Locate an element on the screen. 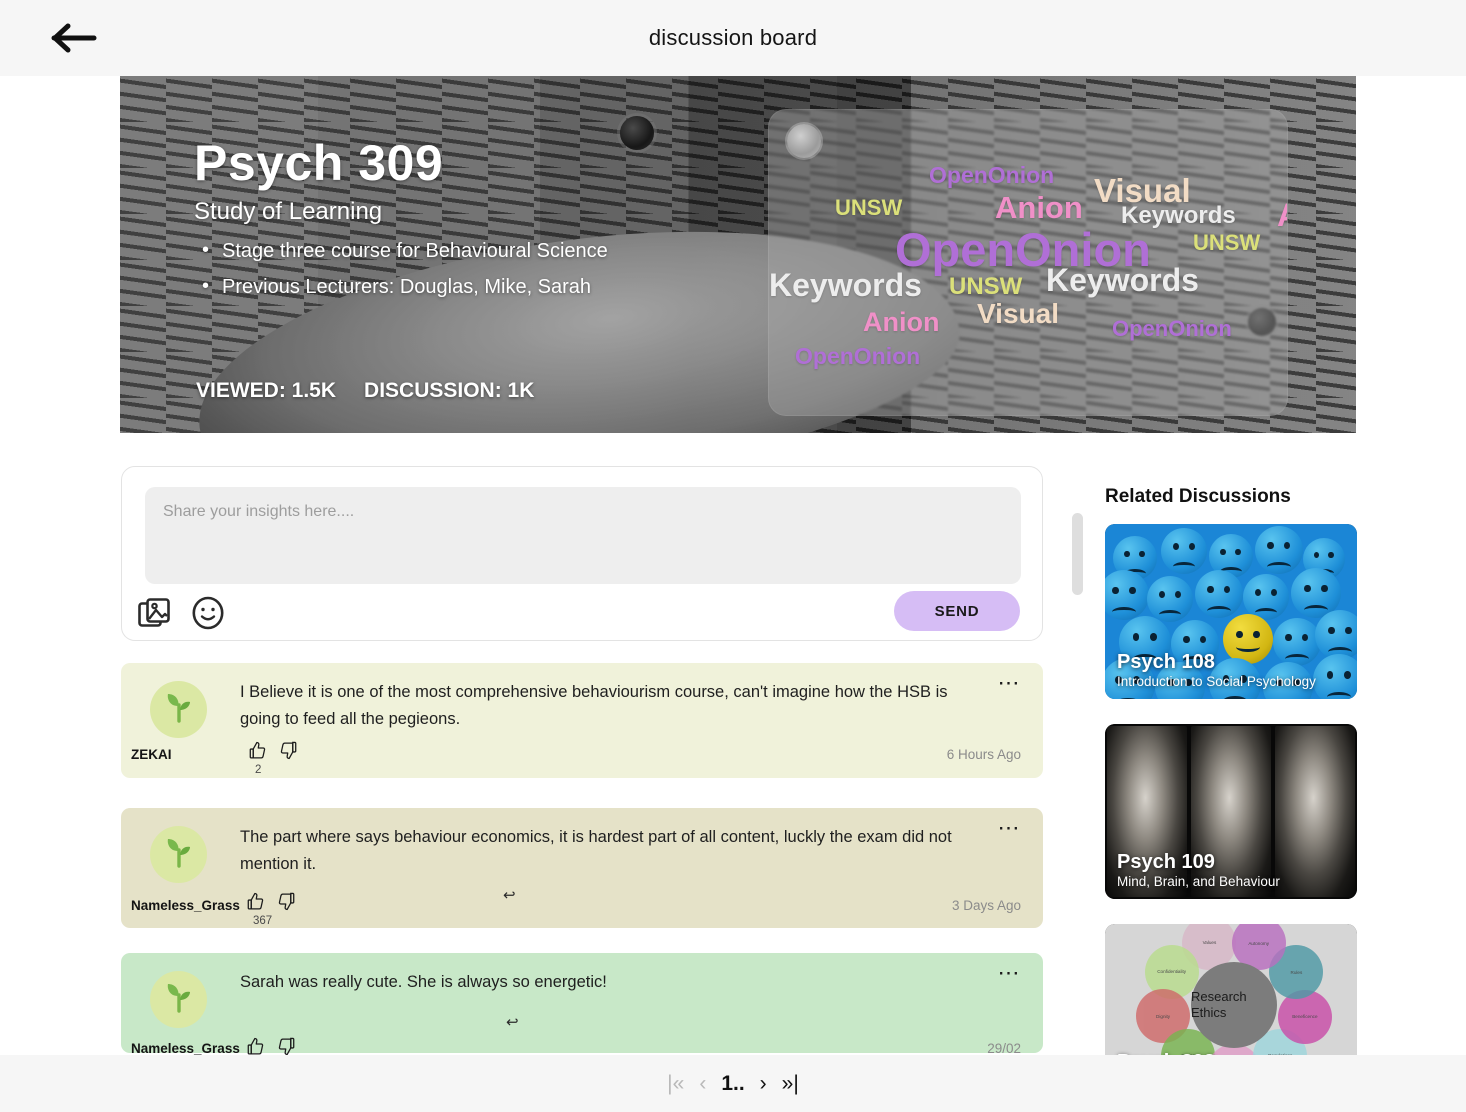 This screenshot has height=1112, width=1466. discussion-count: DISCUSSION: 1K is located at coordinates (449, 390).